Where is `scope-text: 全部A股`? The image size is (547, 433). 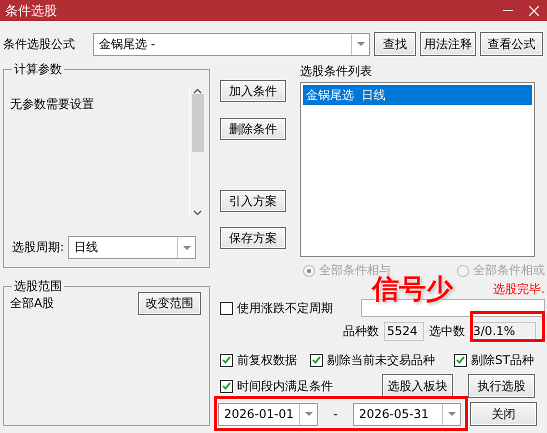
scope-text: 全部A股 is located at coordinates (32, 303).